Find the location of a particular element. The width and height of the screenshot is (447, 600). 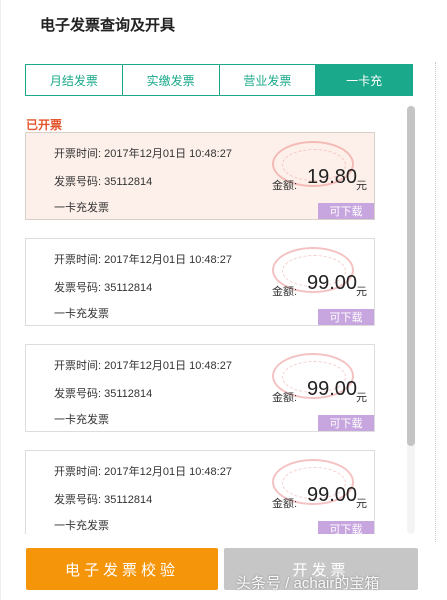

tab-paid: 实缴发票 is located at coordinates (171, 80).